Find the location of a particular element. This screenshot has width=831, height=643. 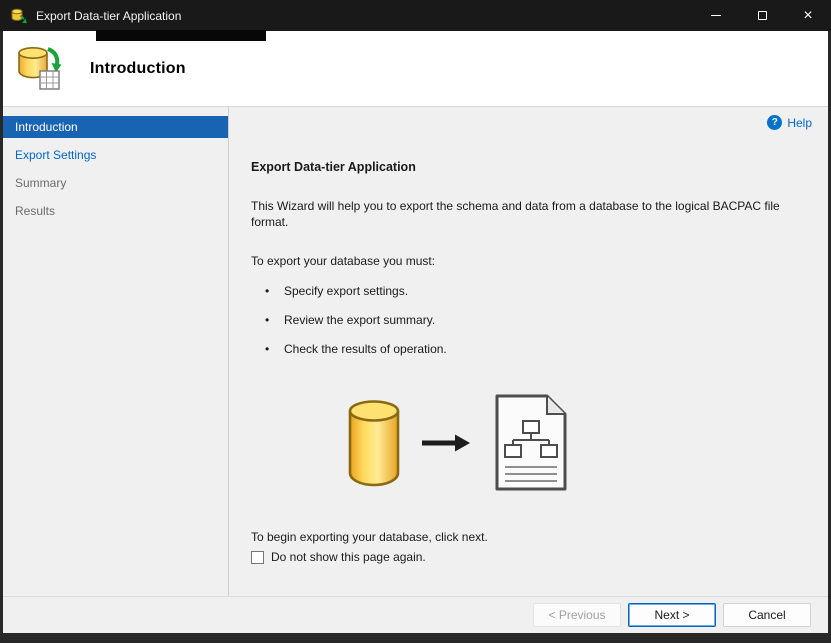

next-button: Next > is located at coordinates (672, 615).